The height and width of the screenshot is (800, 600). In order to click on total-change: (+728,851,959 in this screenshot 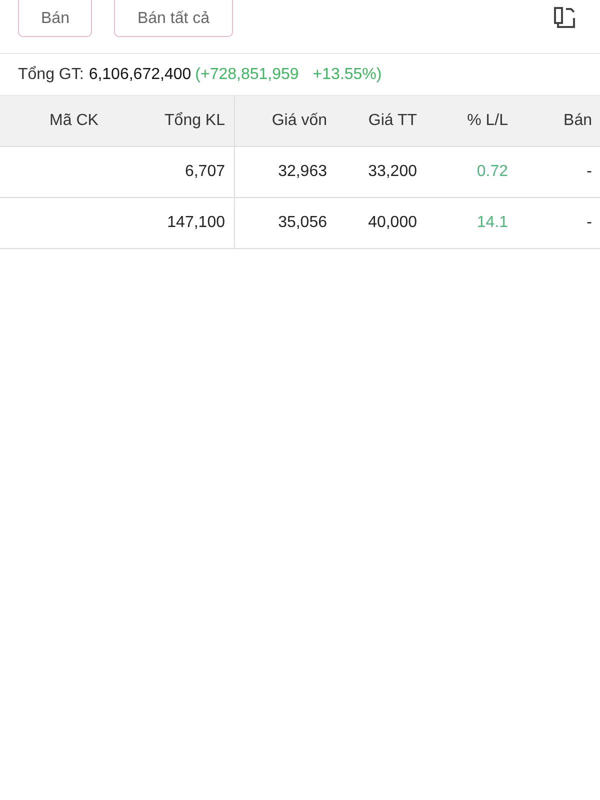, I will do `click(247, 75)`.